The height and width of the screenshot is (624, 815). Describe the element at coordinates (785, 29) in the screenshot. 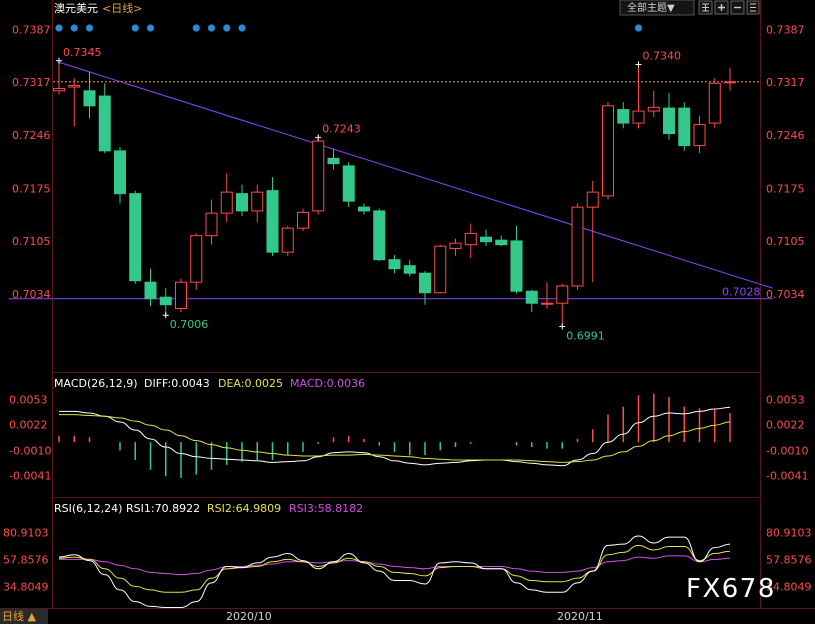

I see `price-tick-label-right: 0.7387` at that location.